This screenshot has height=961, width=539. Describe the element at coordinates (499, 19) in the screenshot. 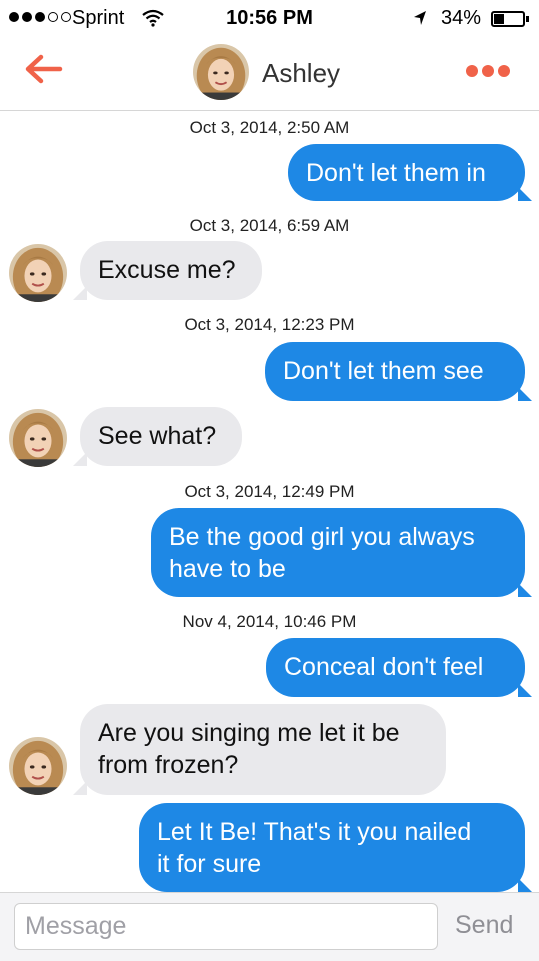

I see `battery-level` at that location.